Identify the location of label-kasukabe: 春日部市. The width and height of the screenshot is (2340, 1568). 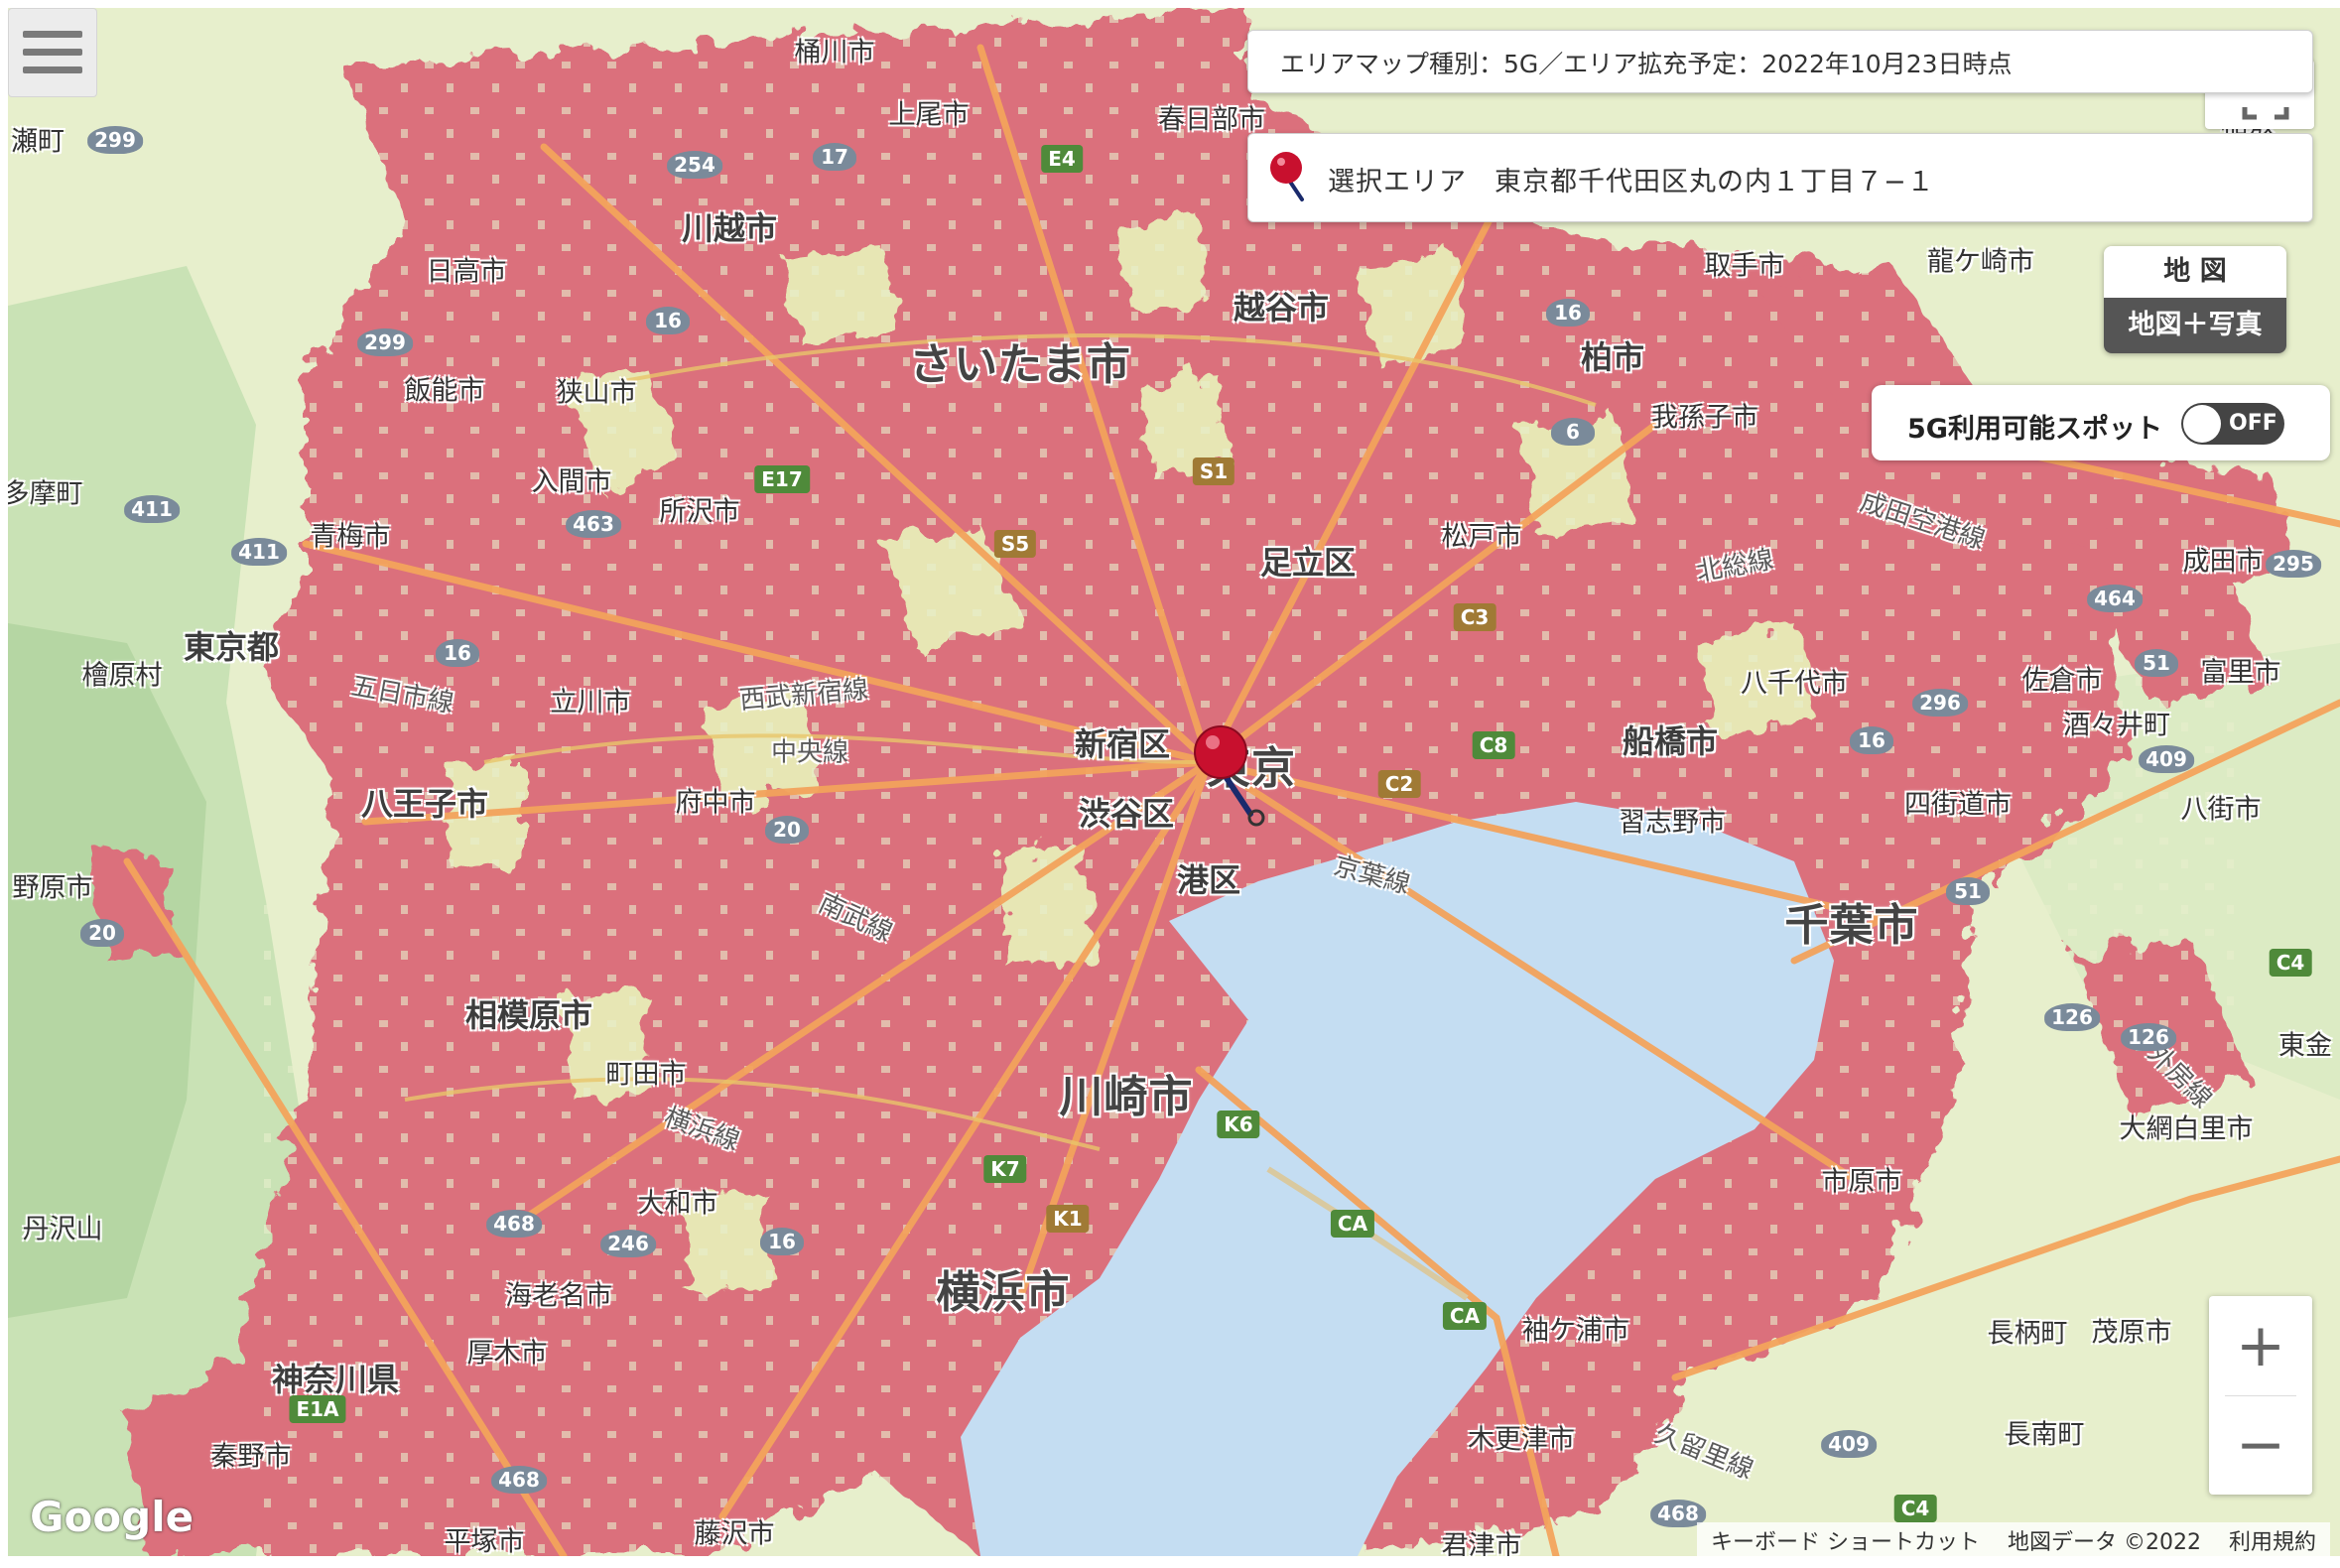
(1211, 120).